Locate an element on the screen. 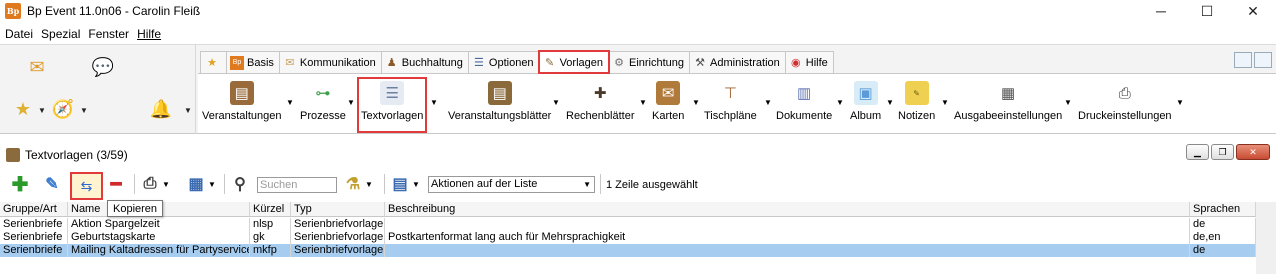 The height and width of the screenshot is (274, 1276). copy-tooltip: Kopieren is located at coordinates (135, 208).